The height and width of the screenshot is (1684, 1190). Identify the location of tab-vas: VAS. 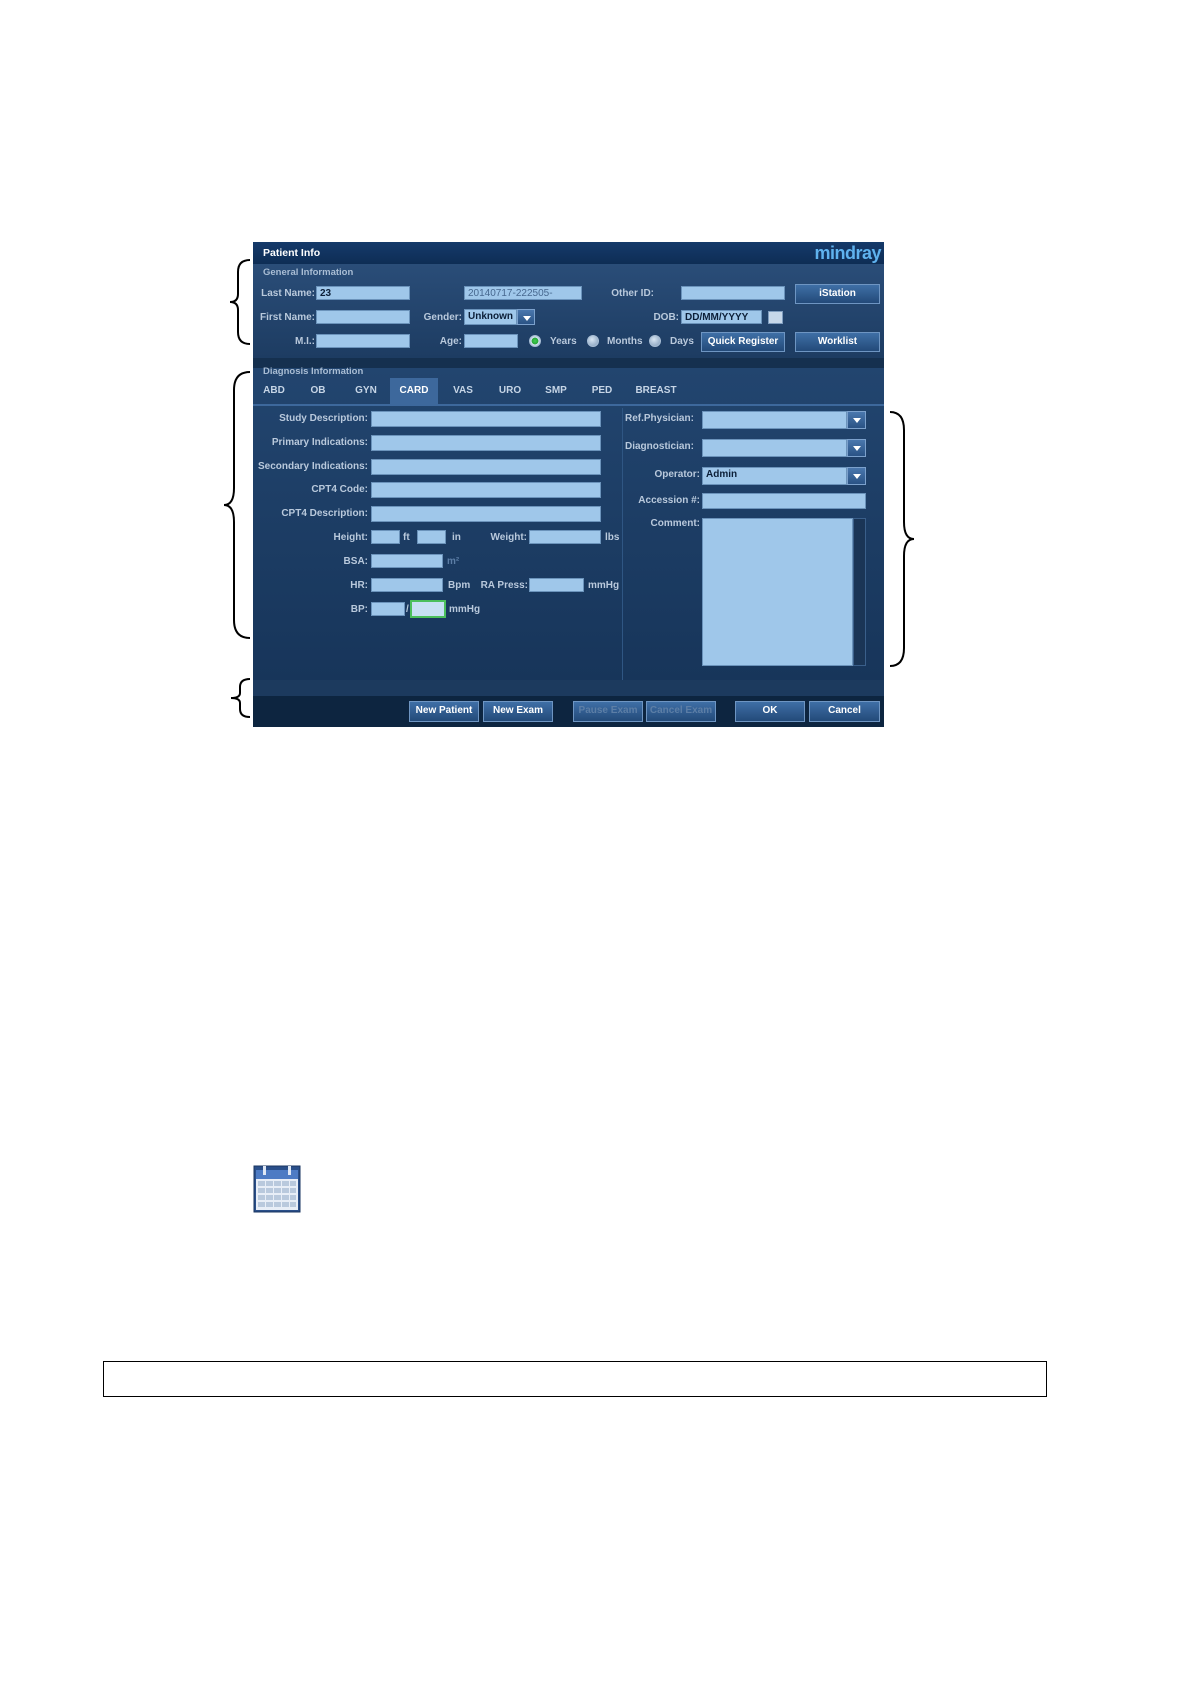
(463, 391).